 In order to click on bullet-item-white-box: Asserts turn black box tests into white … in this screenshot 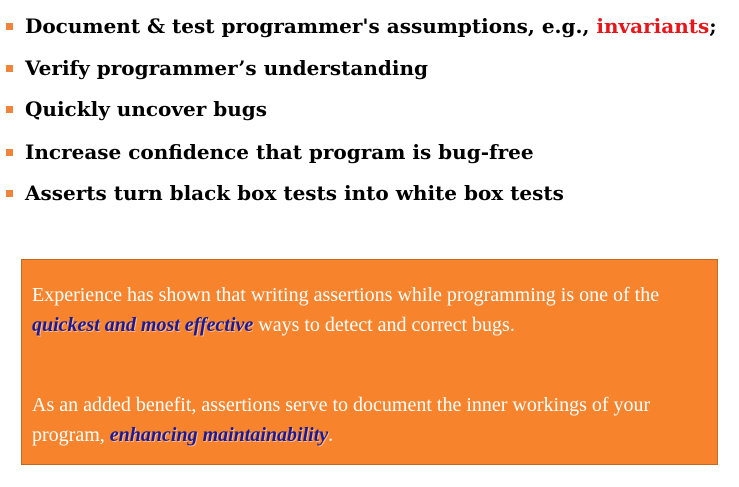, I will do `click(285, 193)`.